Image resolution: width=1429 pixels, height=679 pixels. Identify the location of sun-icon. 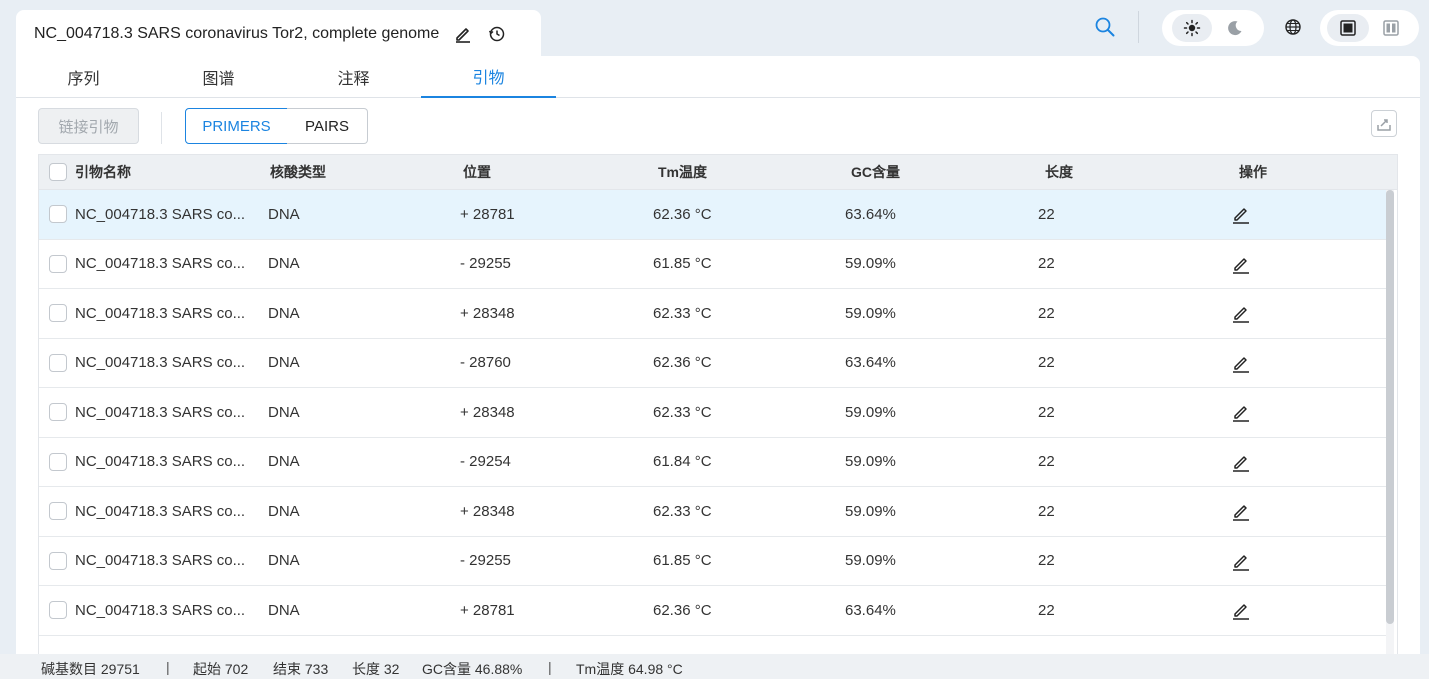
(1191, 28).